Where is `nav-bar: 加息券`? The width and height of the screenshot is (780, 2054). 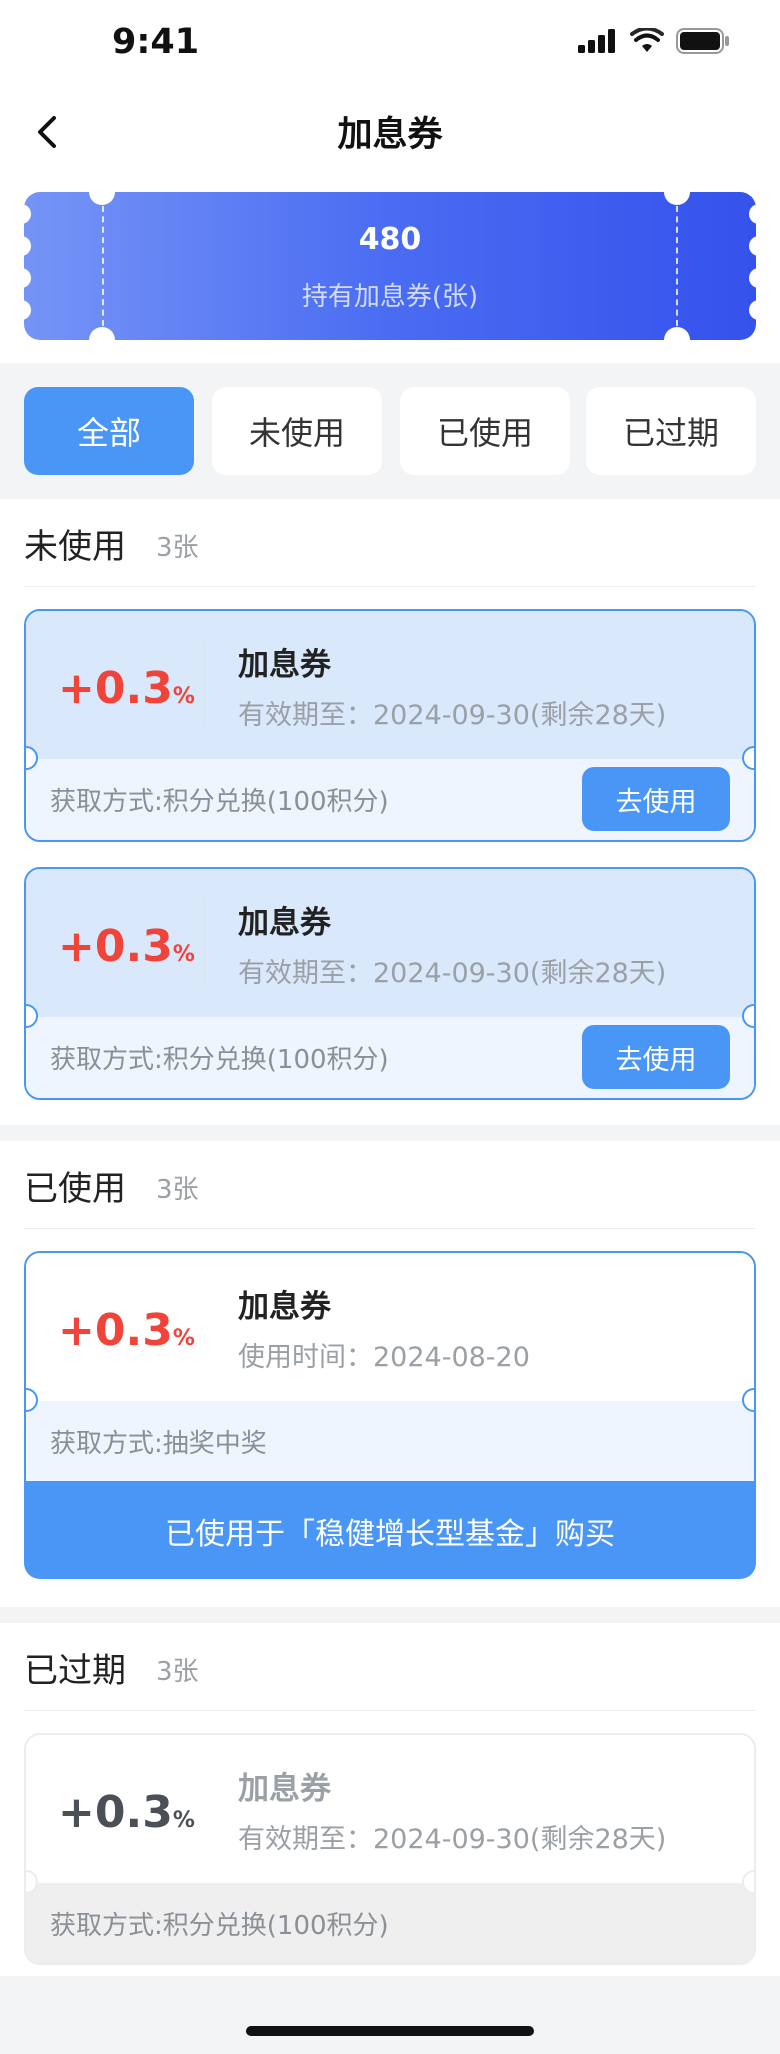 nav-bar: 加息券 is located at coordinates (390, 133).